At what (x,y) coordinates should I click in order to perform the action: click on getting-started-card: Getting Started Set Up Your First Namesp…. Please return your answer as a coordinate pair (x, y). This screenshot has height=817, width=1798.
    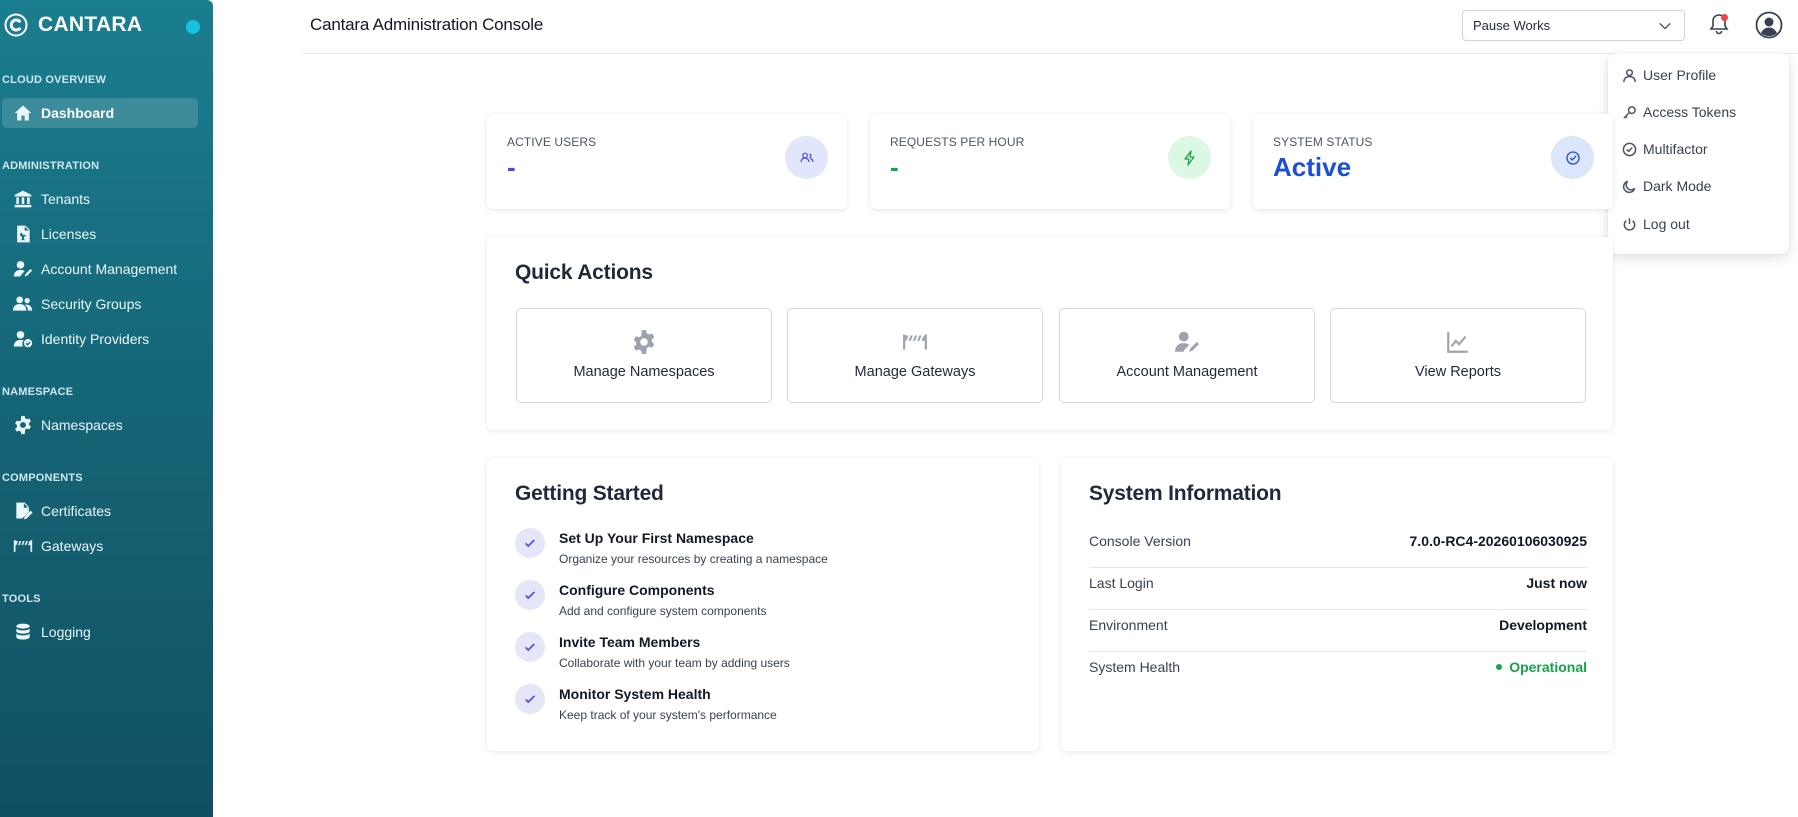
    Looking at the image, I should click on (763, 604).